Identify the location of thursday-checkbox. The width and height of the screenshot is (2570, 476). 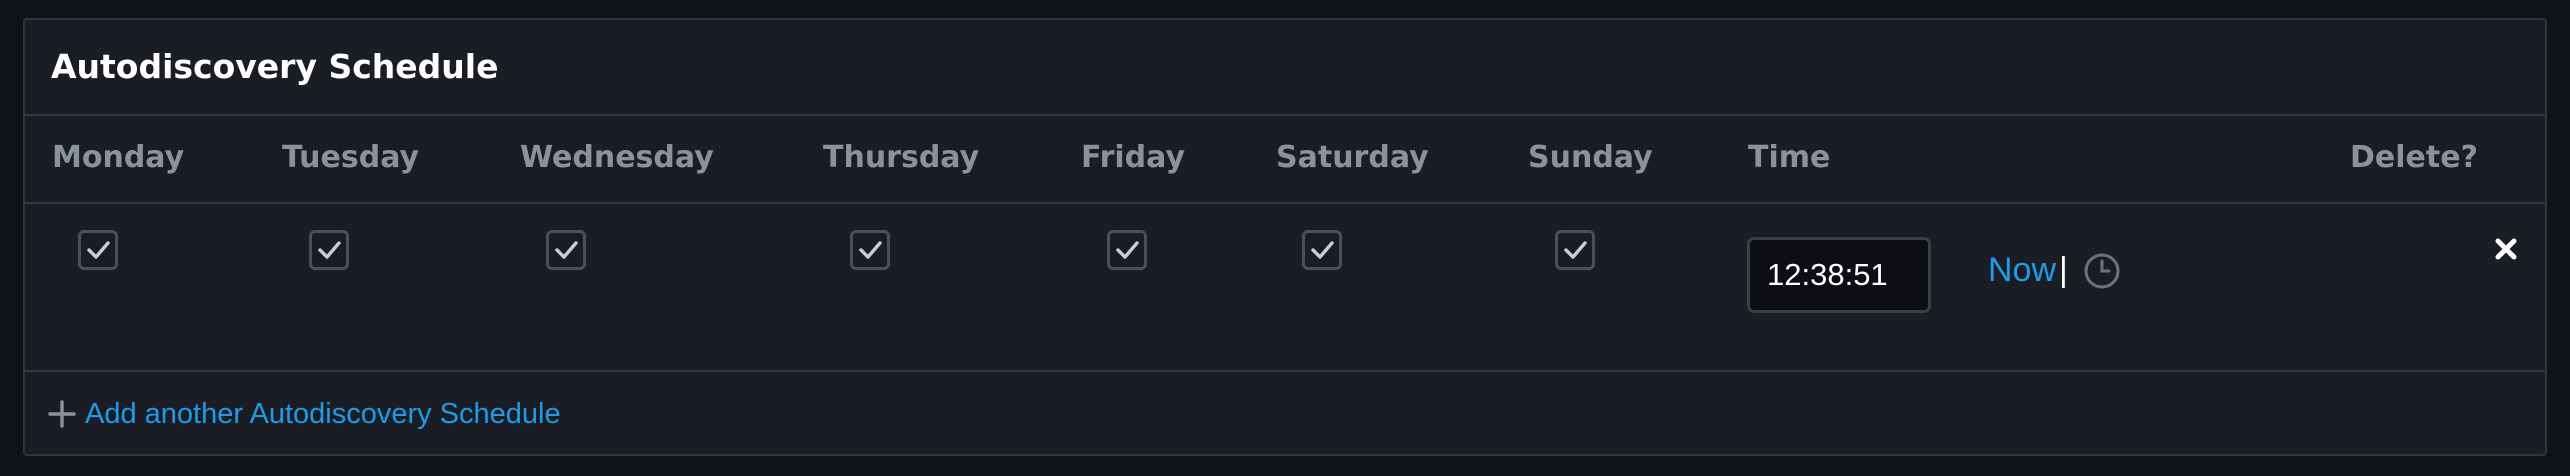
(870, 250).